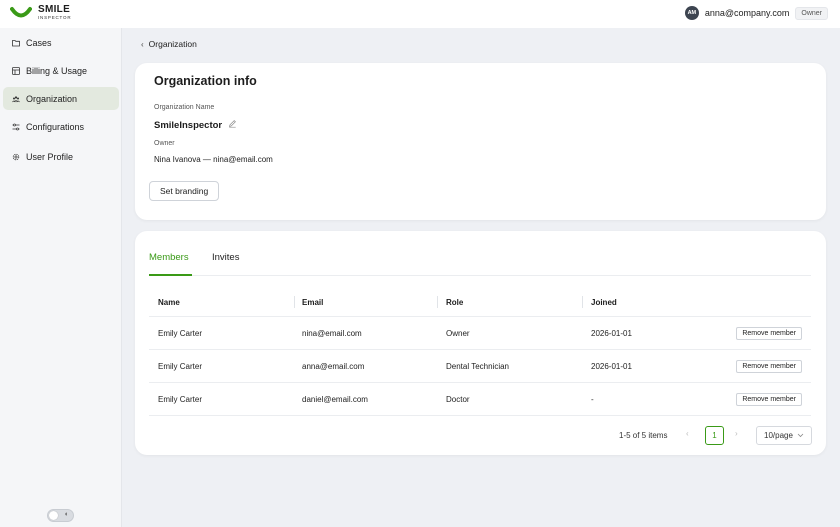 The width and height of the screenshot is (840, 527). Describe the element at coordinates (458, 333) in the screenshot. I see `member-role: Owner` at that location.